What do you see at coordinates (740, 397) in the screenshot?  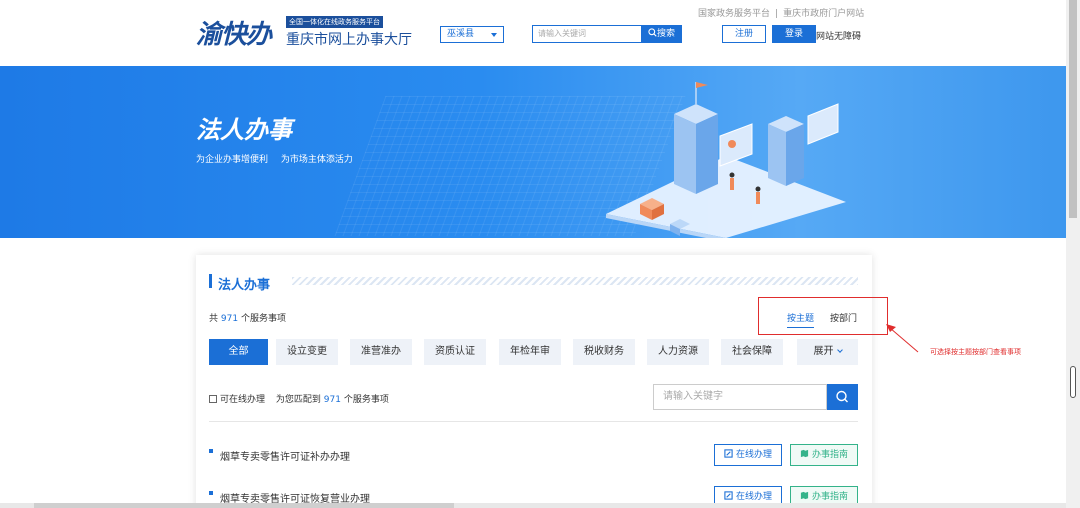 I see `keyword-search-input: 请输入关键字` at bounding box center [740, 397].